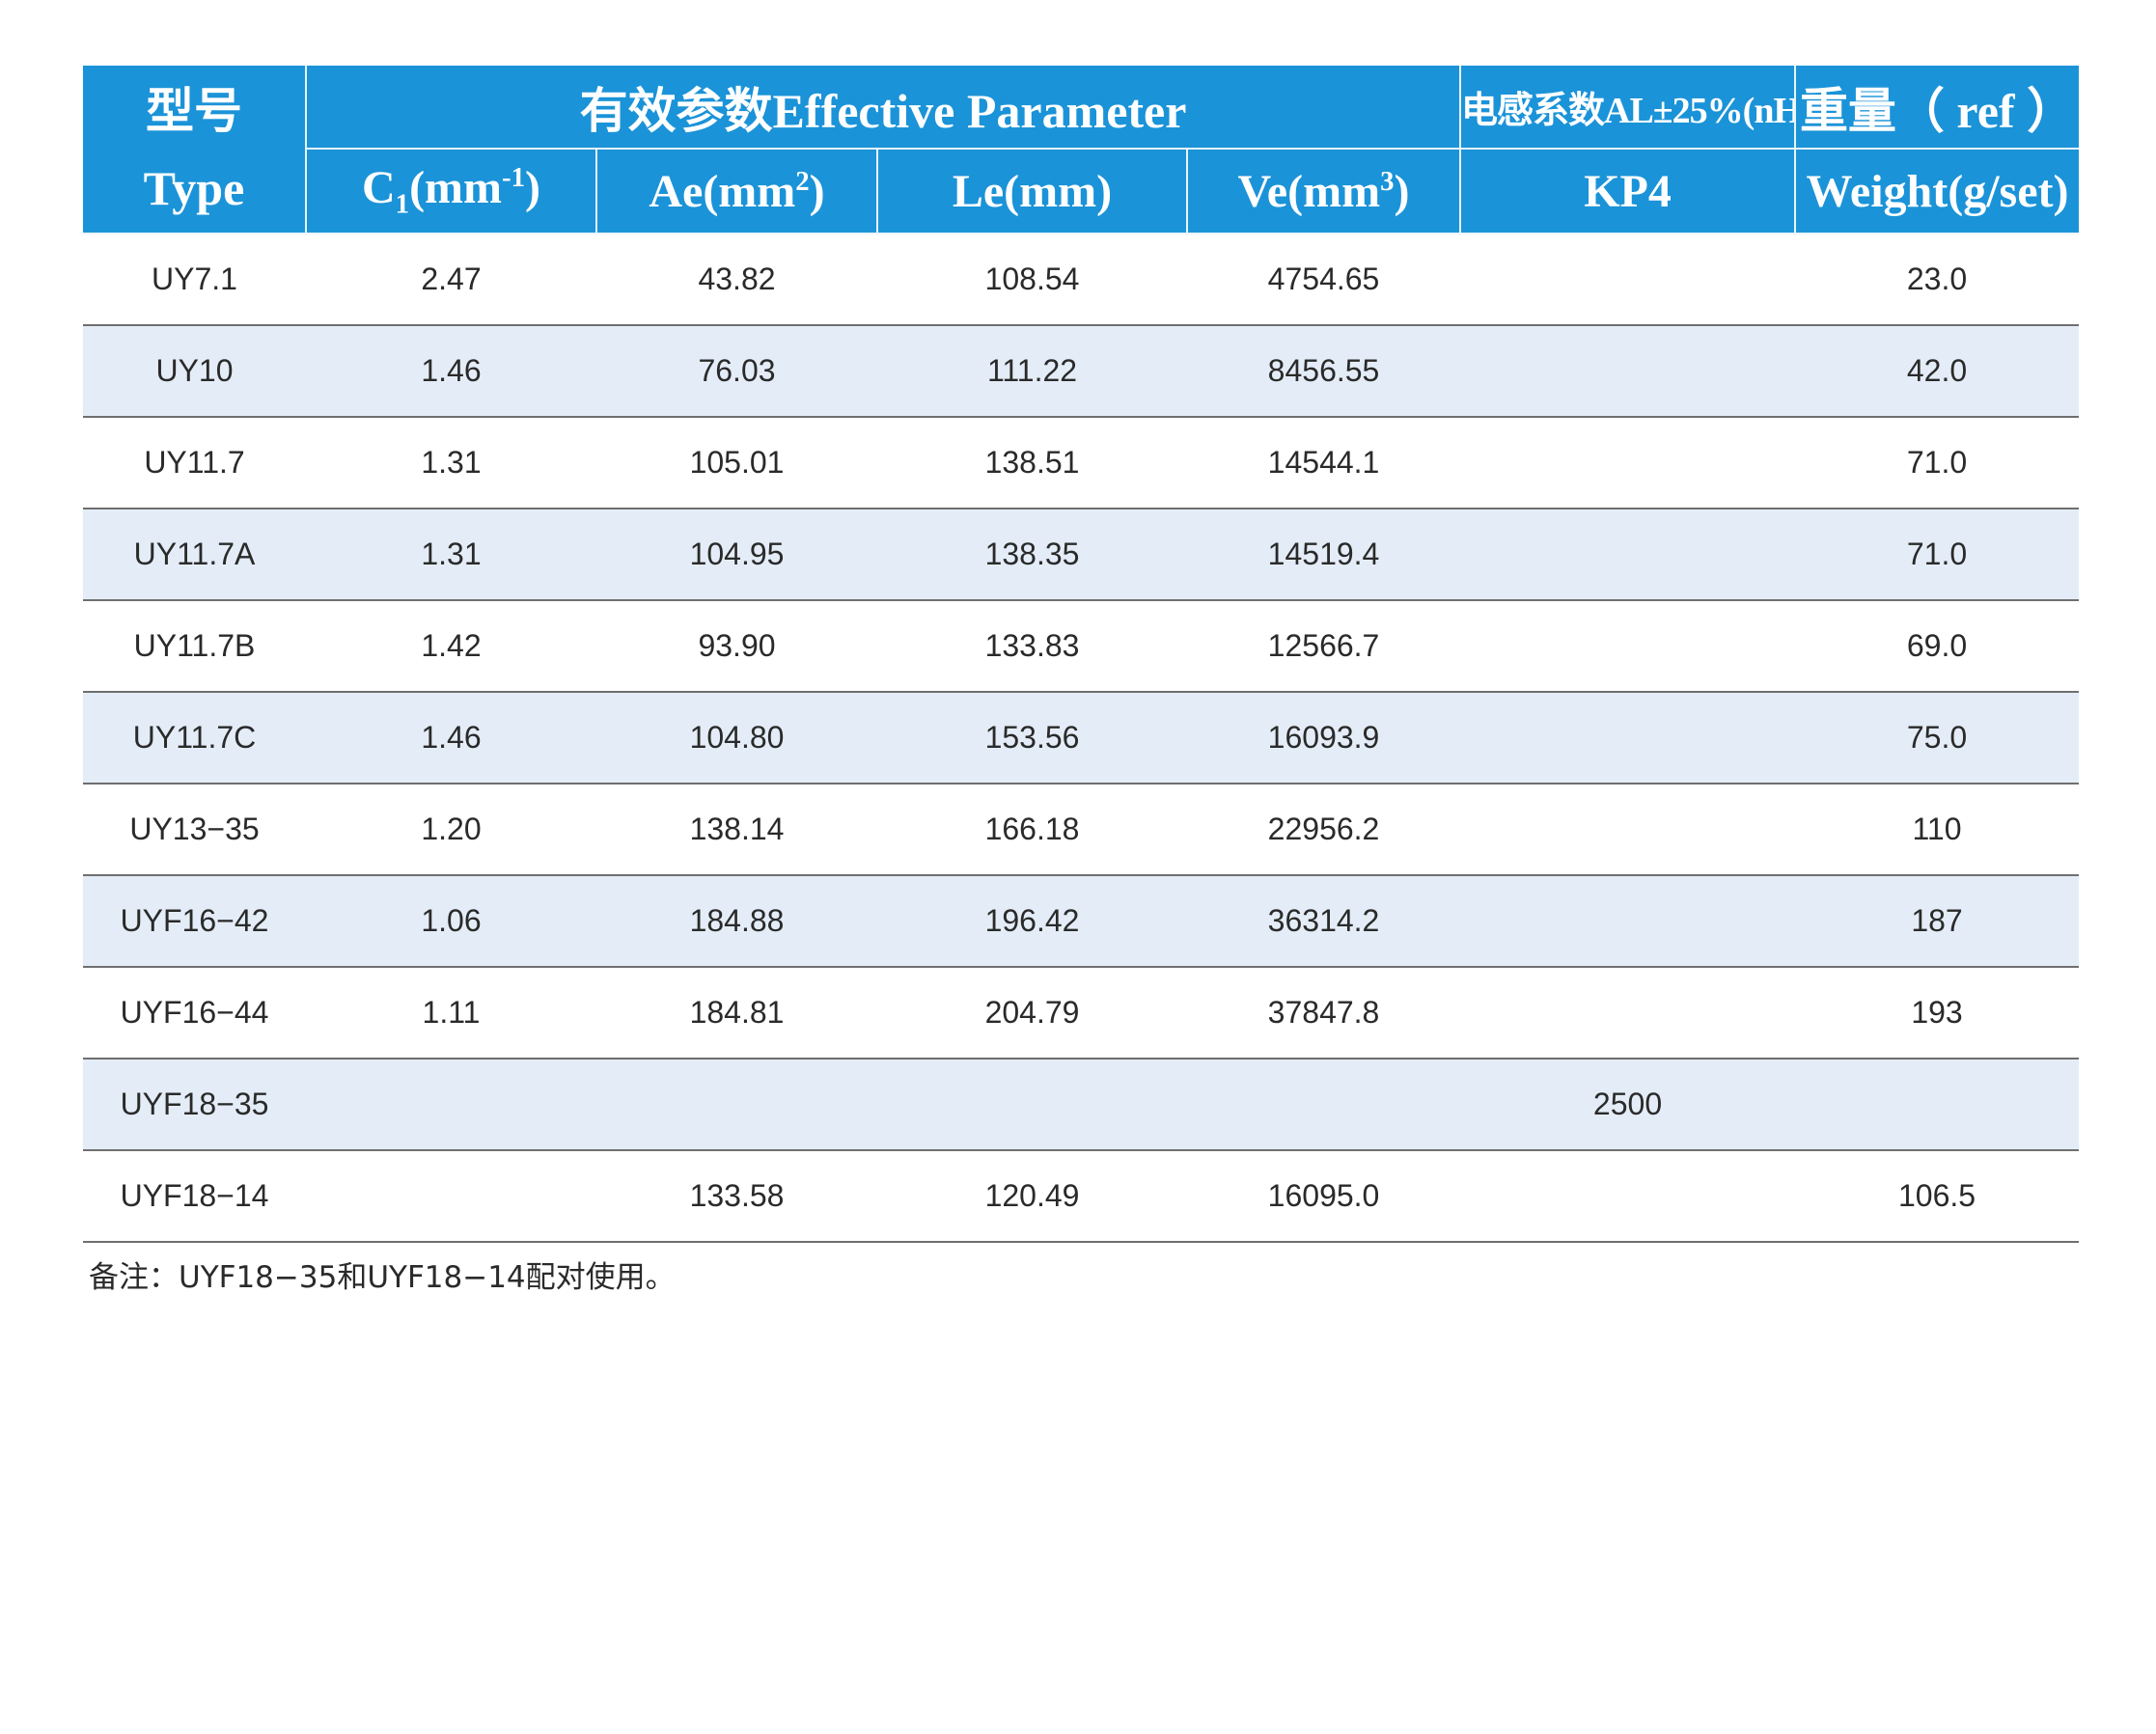 The image size is (2156, 1734). I want to click on cell-weight: 110, so click(1937, 830).